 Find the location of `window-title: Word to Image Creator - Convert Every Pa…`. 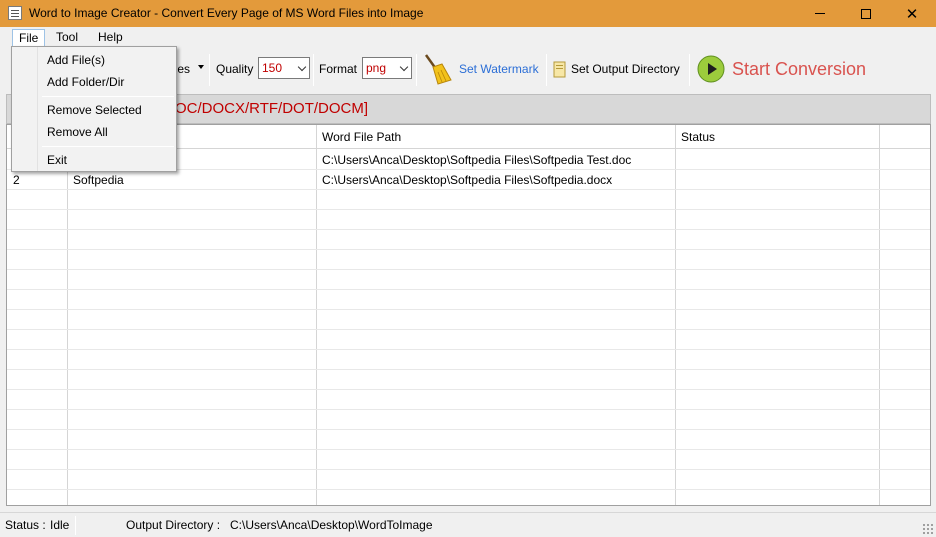

window-title: Word to Image Creator - Convert Every Pa… is located at coordinates (226, 13).